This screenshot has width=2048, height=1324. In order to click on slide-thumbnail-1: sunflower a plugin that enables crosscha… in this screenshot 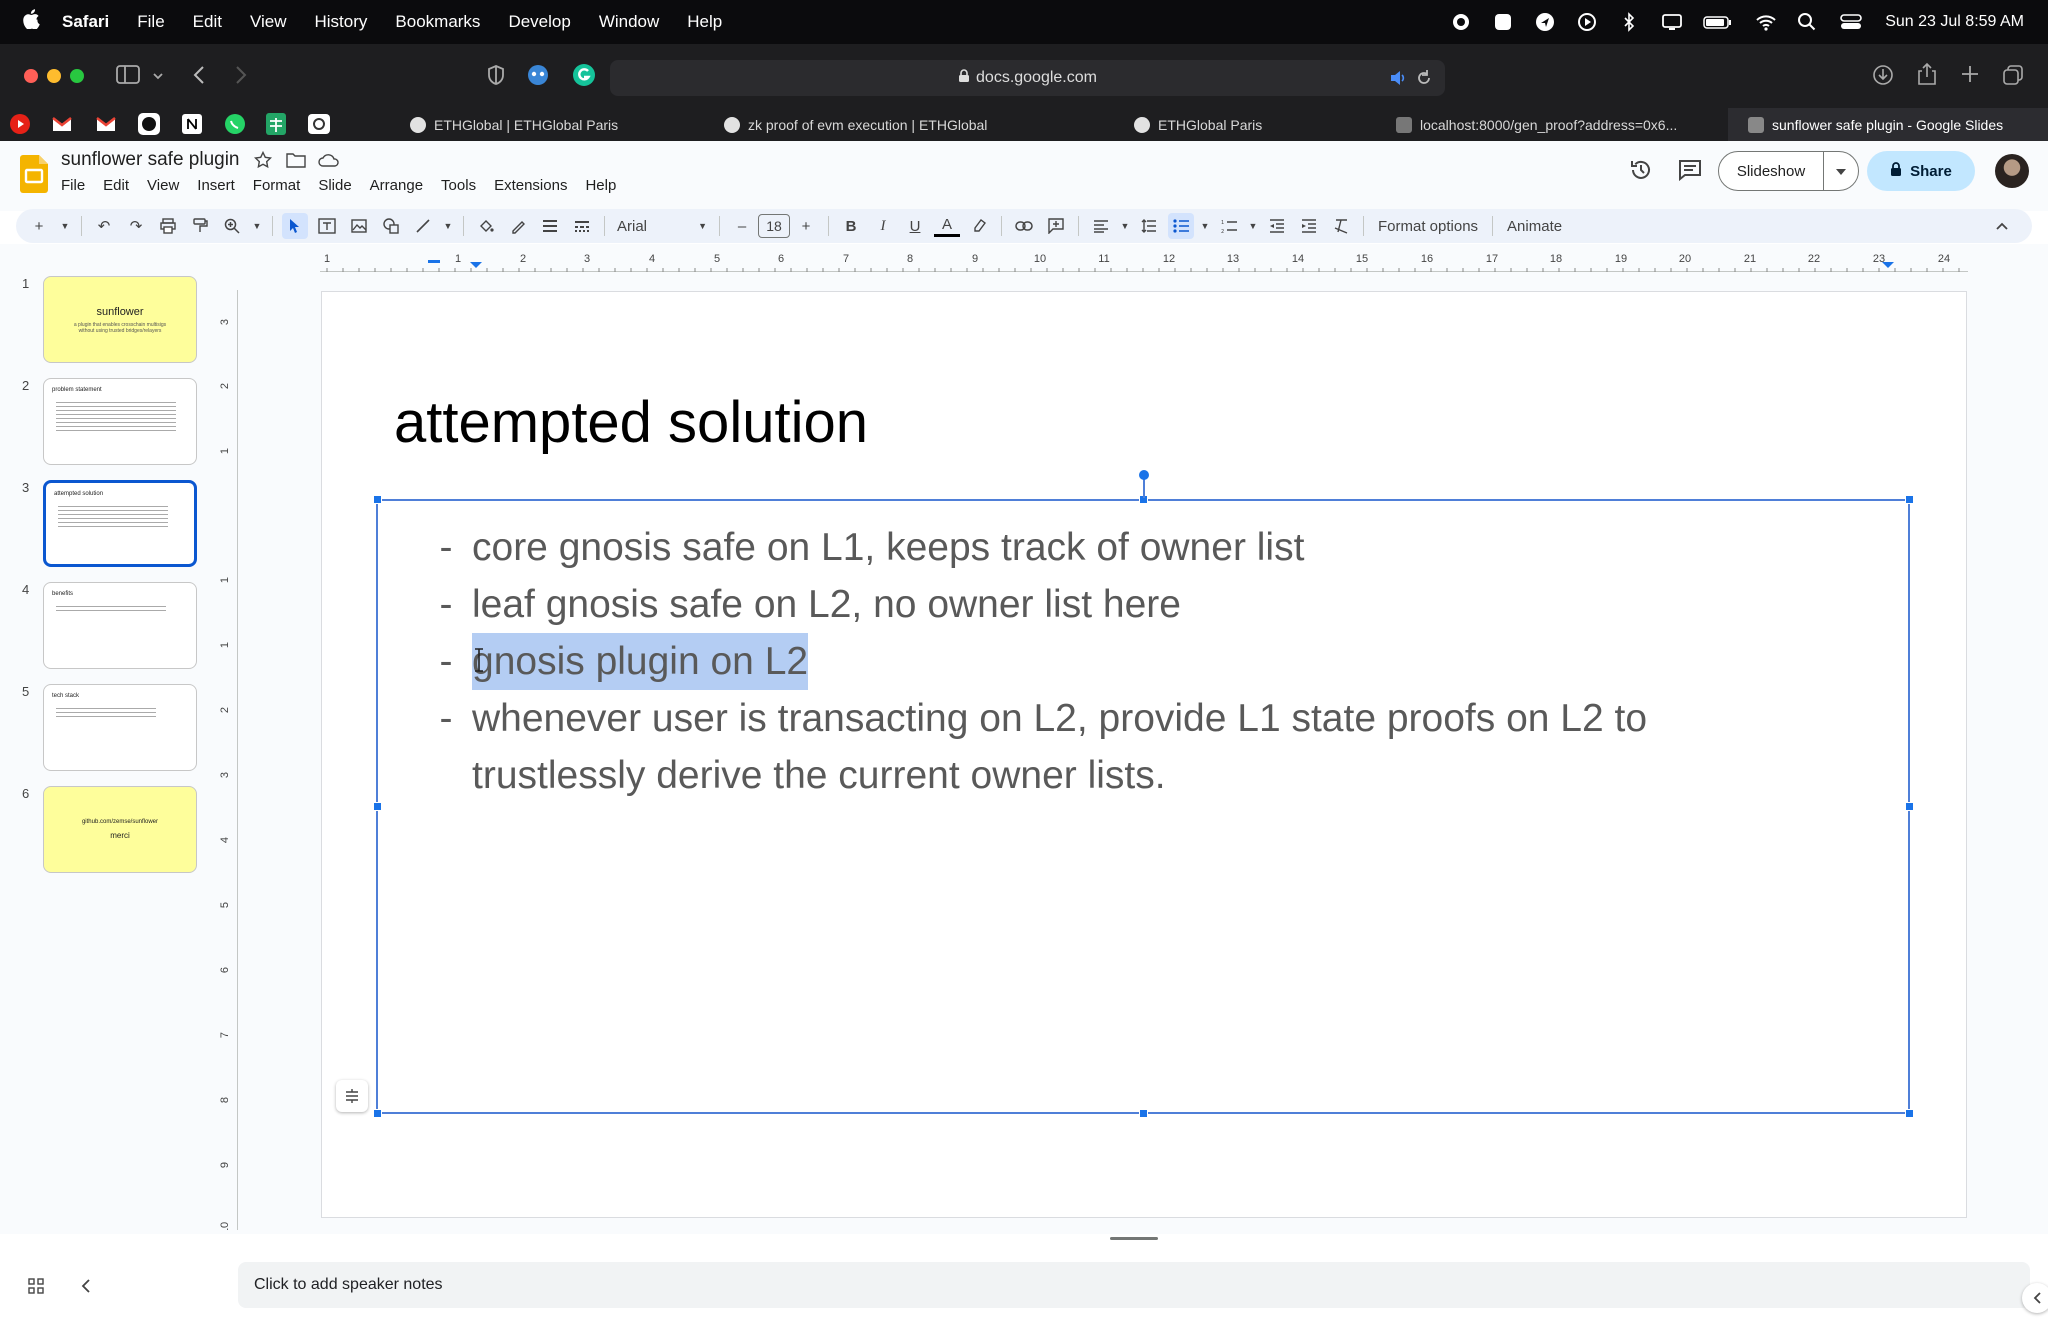, I will do `click(120, 319)`.